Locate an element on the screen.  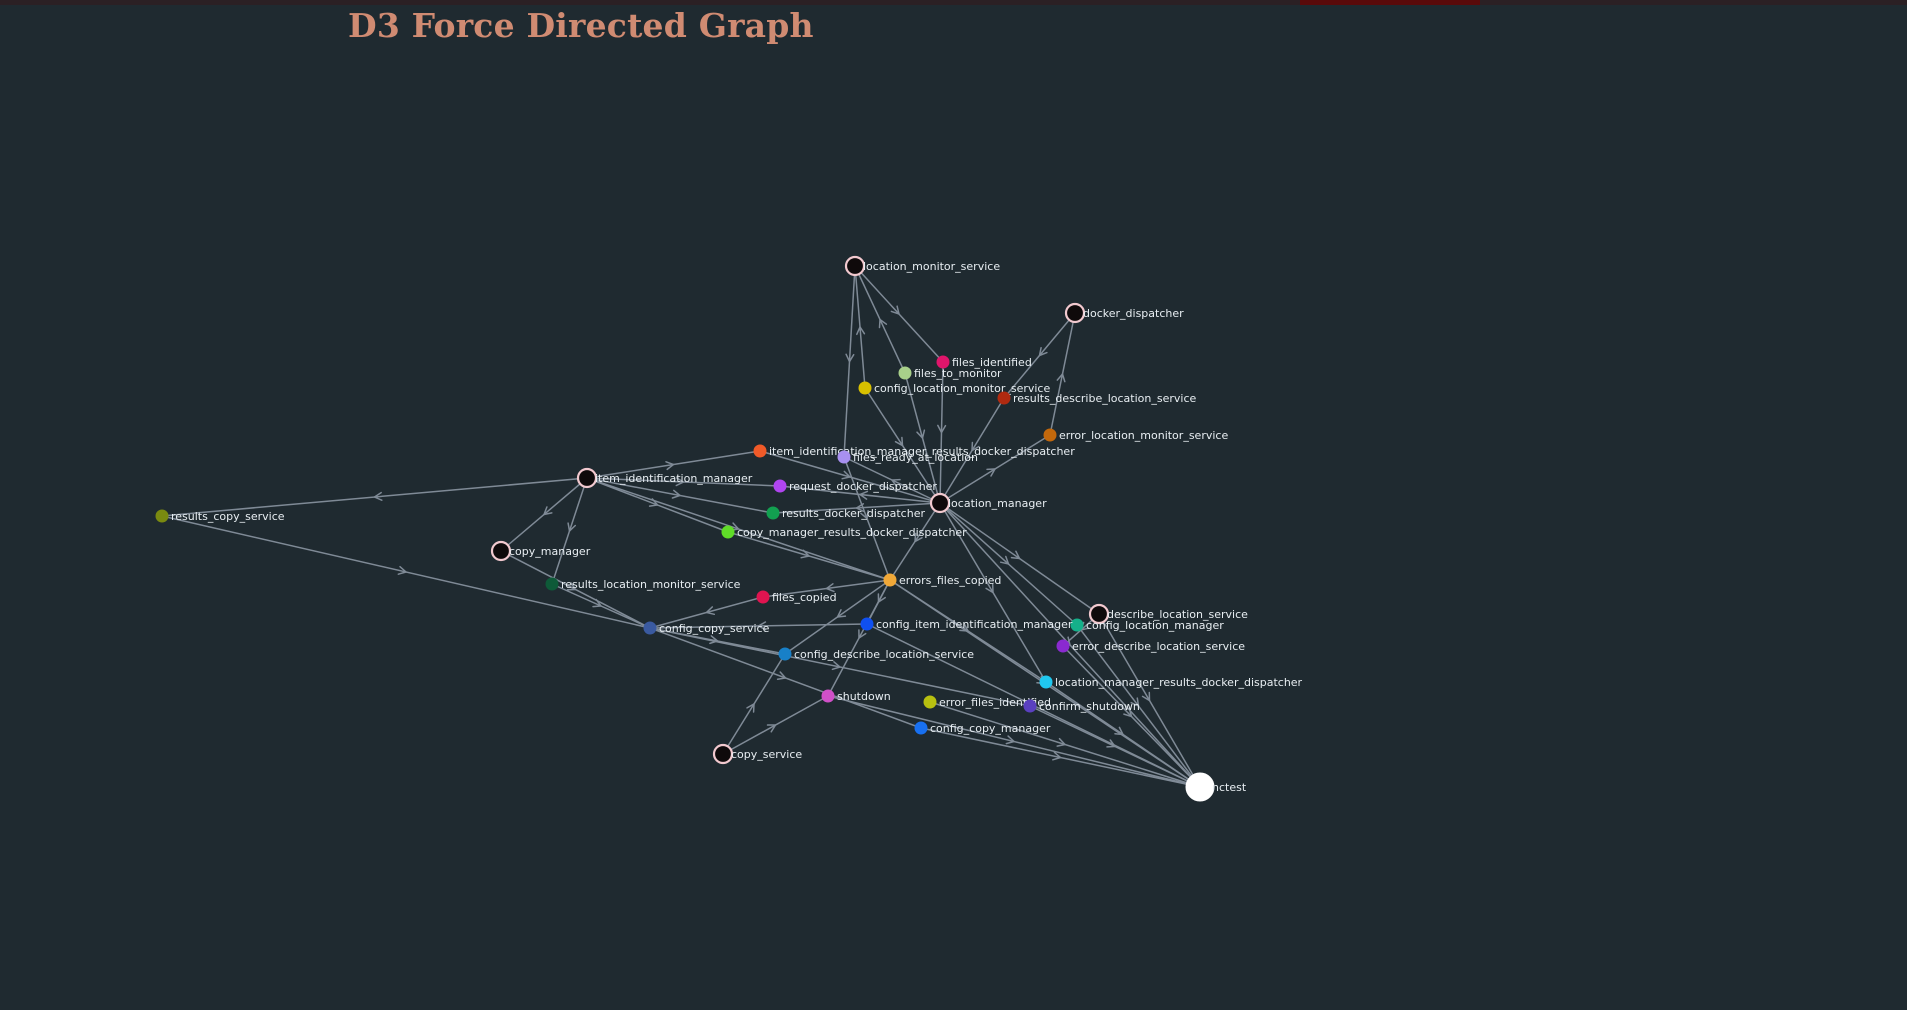
graph-node-copy-manager: copy_manager is located at coordinates (540, 551).